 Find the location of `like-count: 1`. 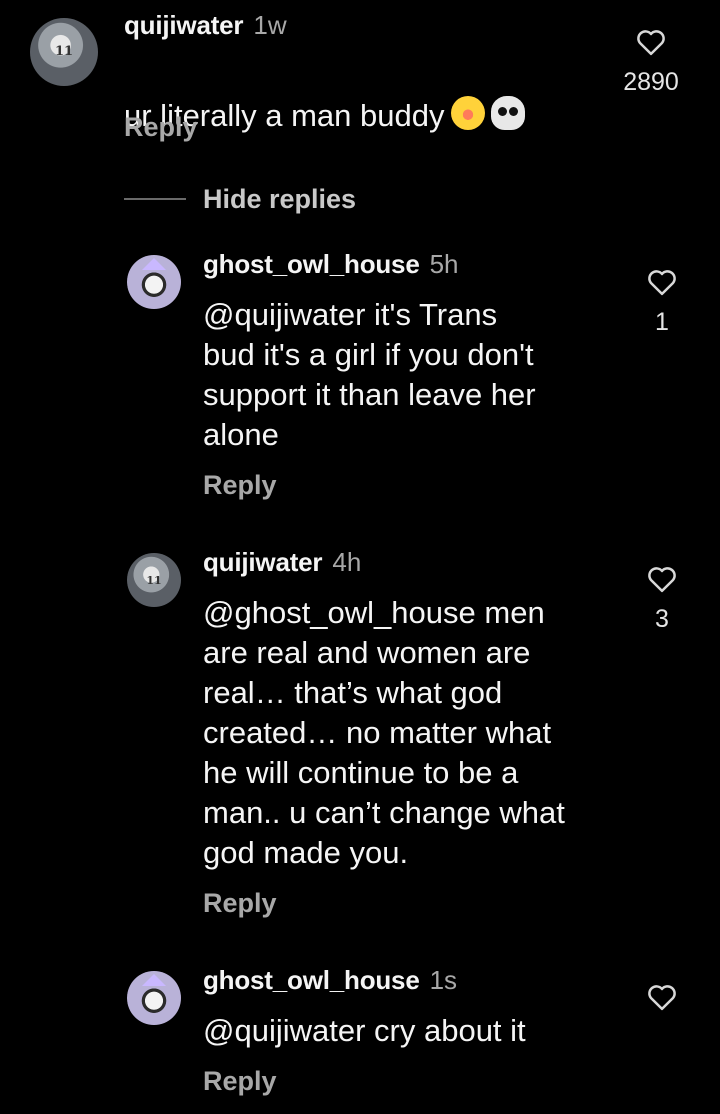

like-count: 1 is located at coordinates (662, 322).